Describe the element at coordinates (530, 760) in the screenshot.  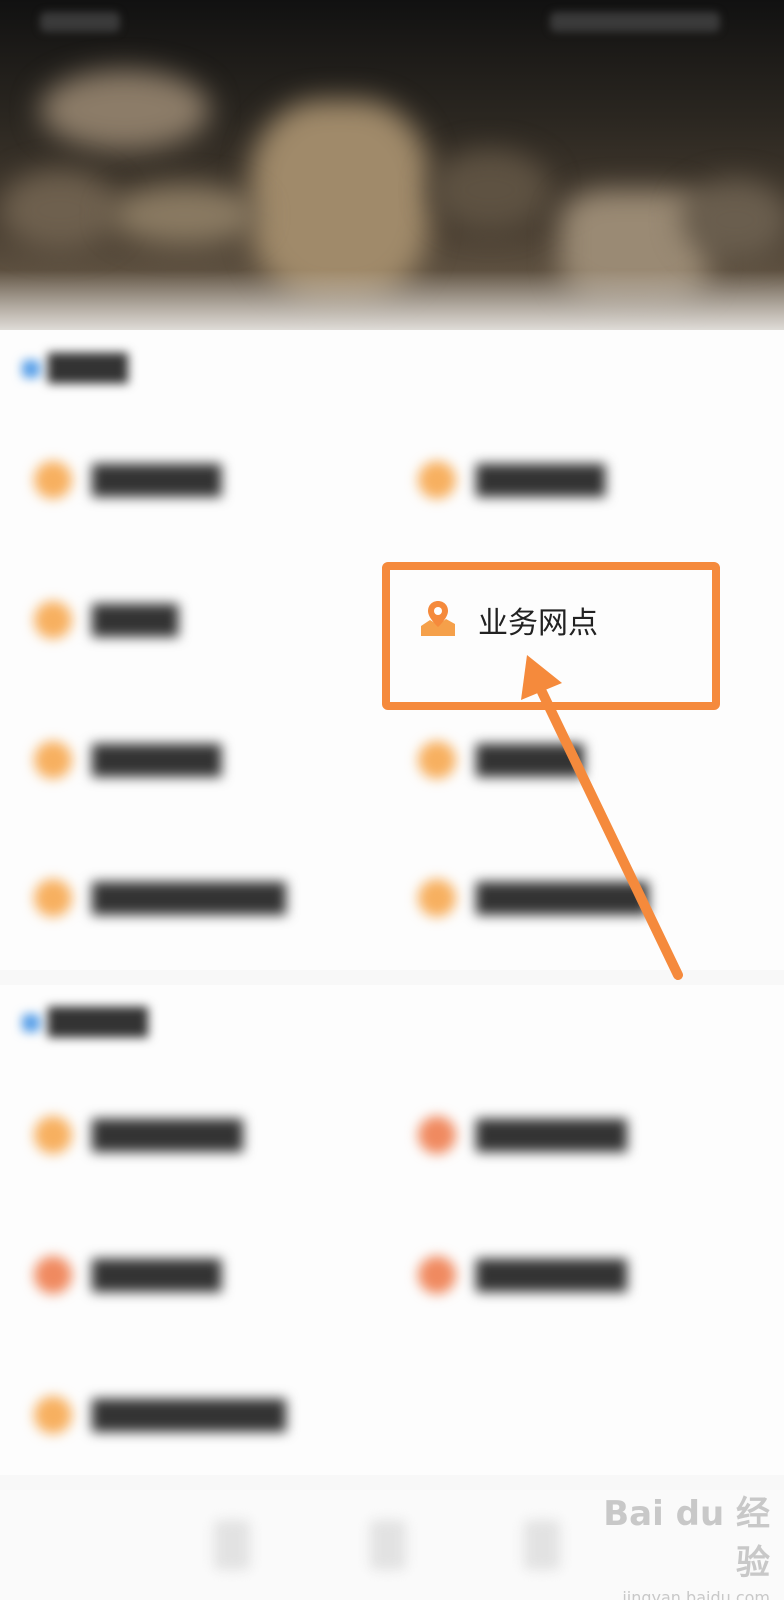
I see `menu-item-label: █████` at that location.